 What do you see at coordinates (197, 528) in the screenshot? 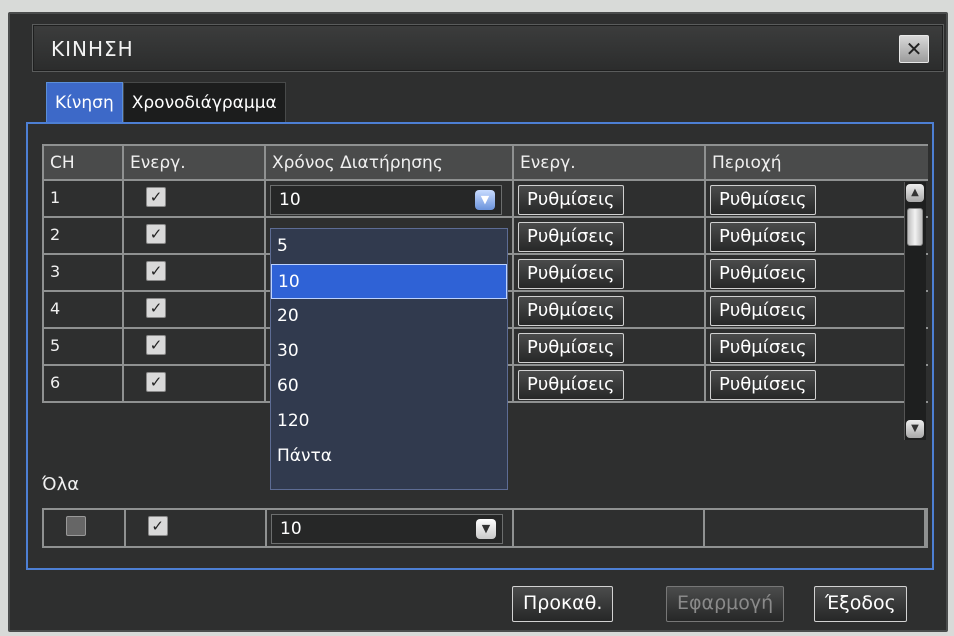
I see `all-enable-cell: ✓` at bounding box center [197, 528].